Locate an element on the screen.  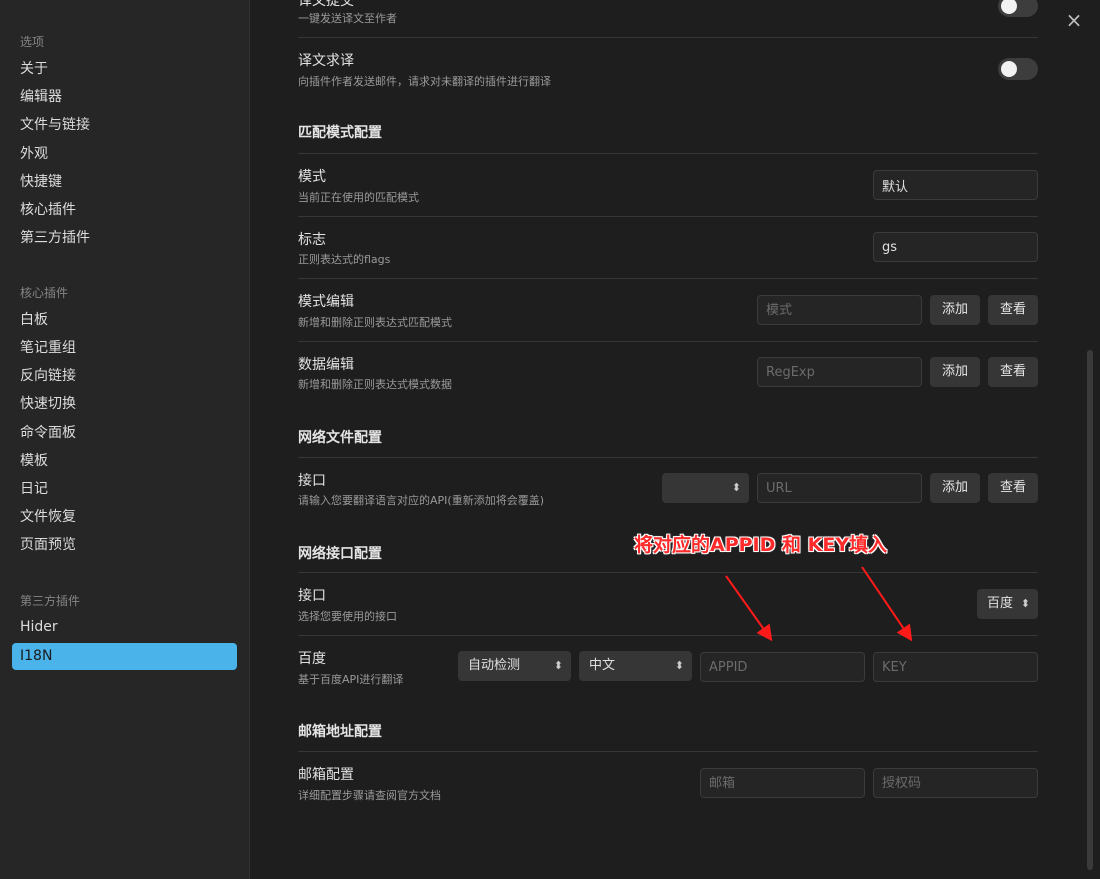
sidebar-item-appearance: 外观 is located at coordinates (124, 154).